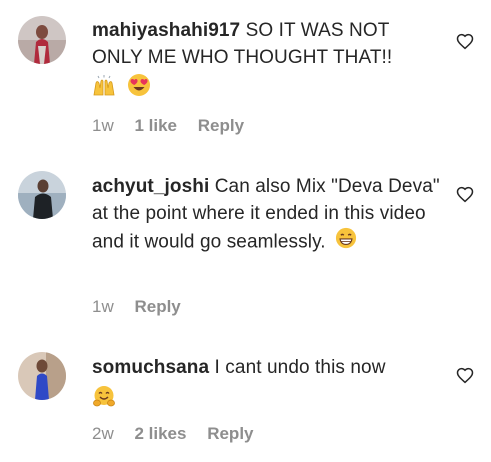 This screenshot has height=462, width=491. What do you see at coordinates (139, 89) in the screenshot?
I see `heart-eyes-emoji` at bounding box center [139, 89].